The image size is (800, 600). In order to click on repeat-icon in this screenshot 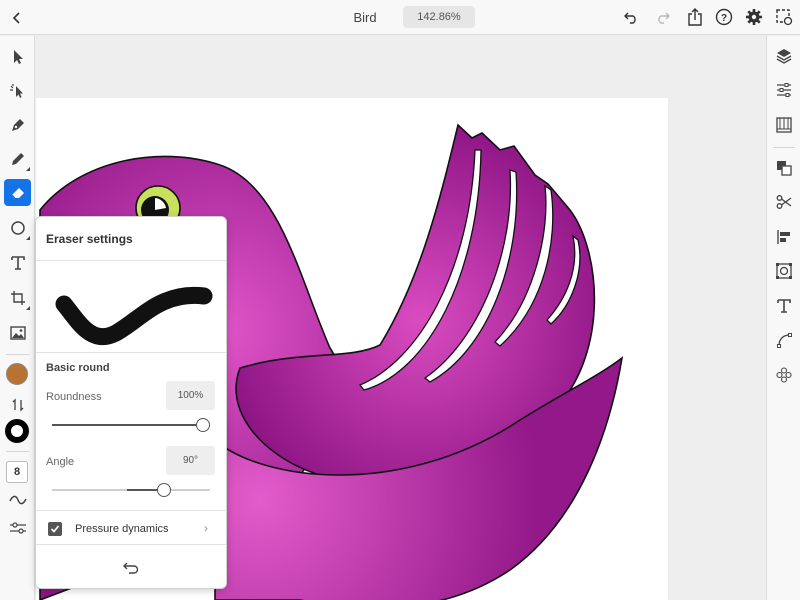, I will do `click(784, 375)`.